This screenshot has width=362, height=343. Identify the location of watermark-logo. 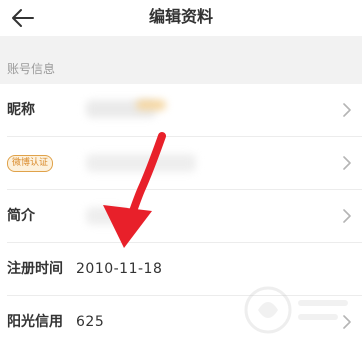
(296, 310).